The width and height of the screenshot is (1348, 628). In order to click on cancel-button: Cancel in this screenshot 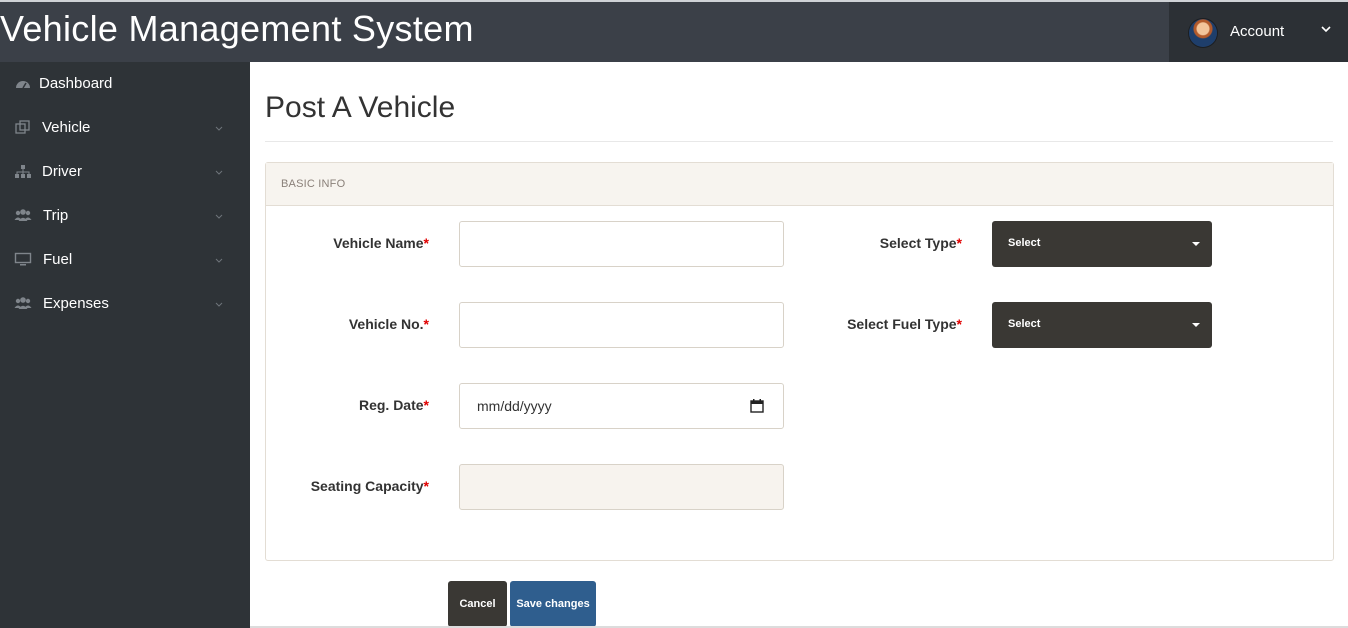, I will do `click(477, 604)`.